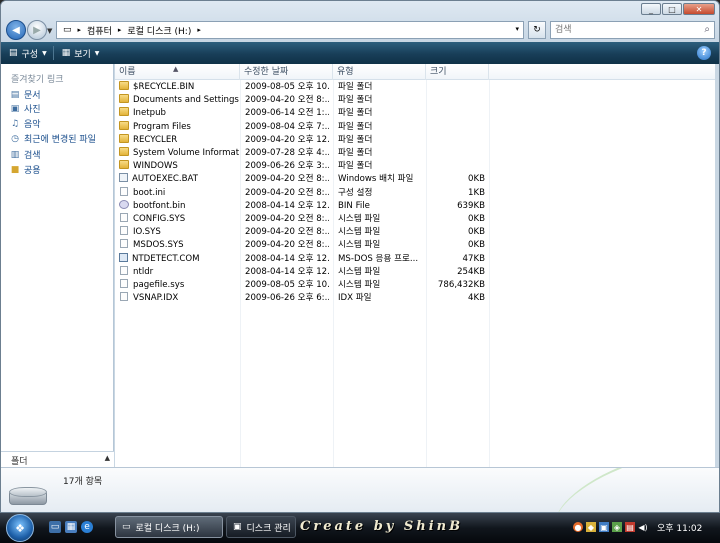  Describe the element at coordinates (625, 30) in the screenshot. I see `search-input` at that location.